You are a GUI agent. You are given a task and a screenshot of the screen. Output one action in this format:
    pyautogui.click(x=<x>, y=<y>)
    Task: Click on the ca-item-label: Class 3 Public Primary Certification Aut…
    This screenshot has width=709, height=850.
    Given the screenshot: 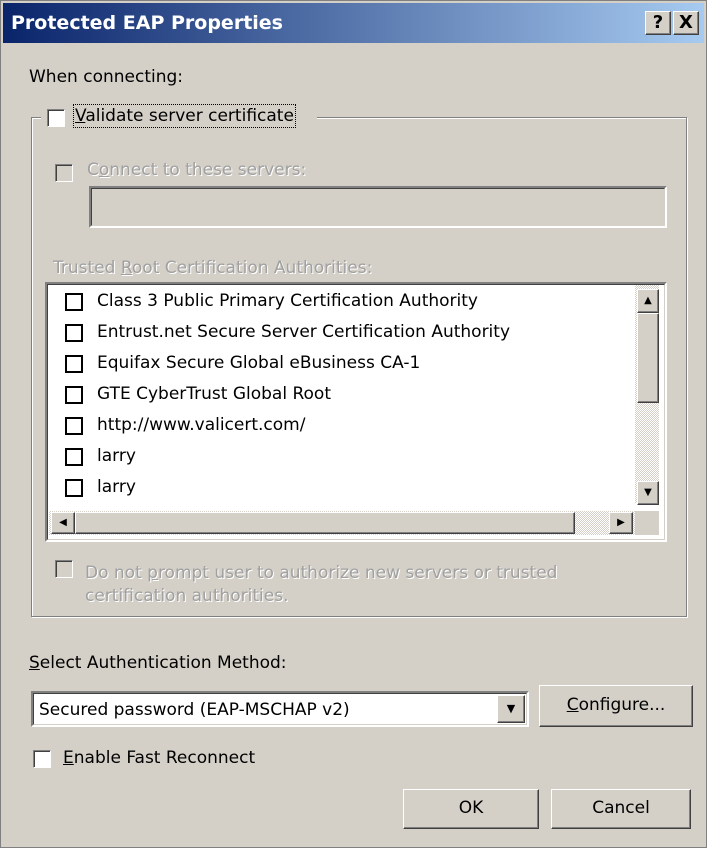 What is the action you would take?
    pyautogui.click(x=287, y=301)
    